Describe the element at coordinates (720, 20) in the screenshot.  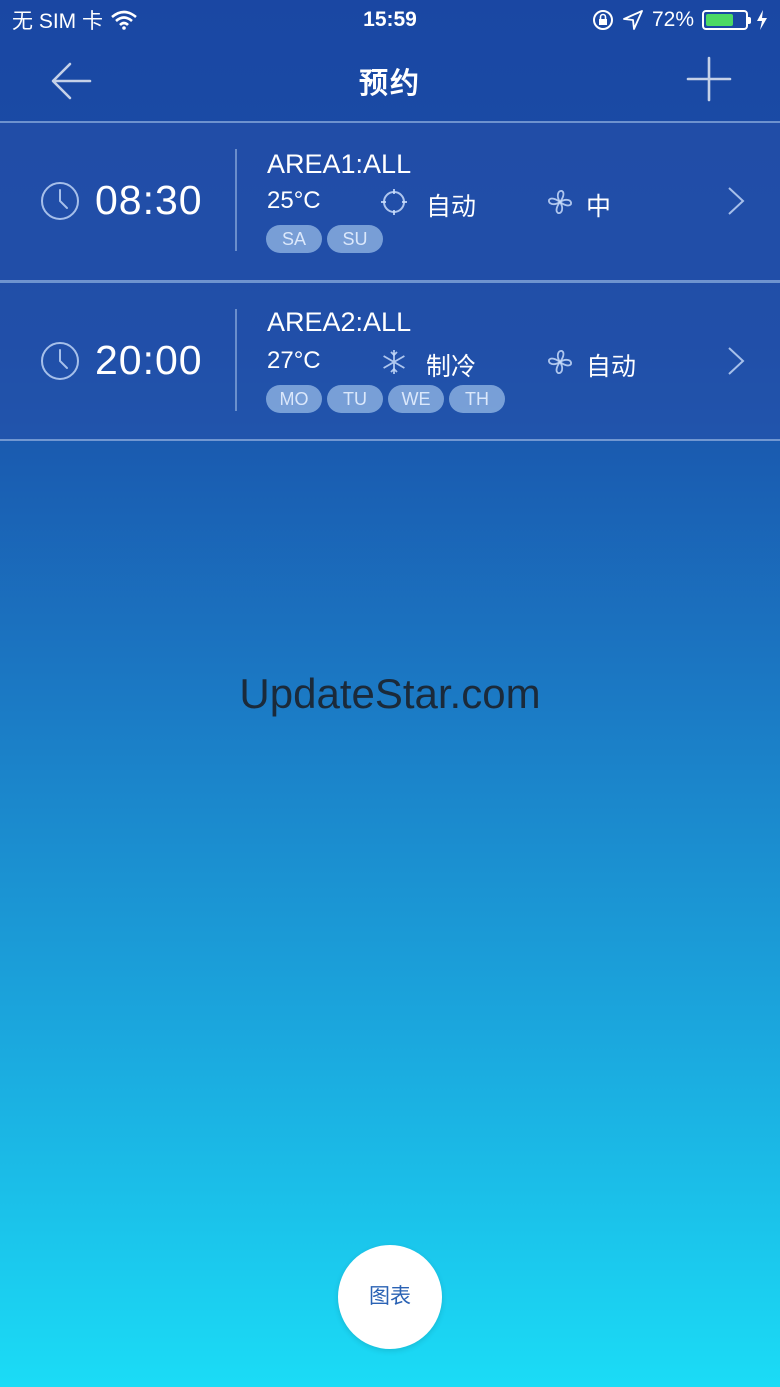
I see `battery-fill` at that location.